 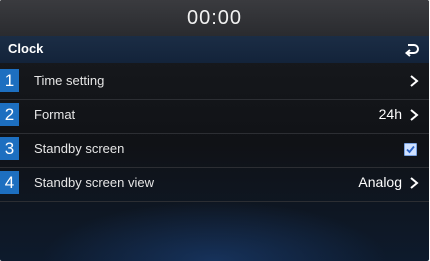 What do you see at coordinates (69, 80) in the screenshot?
I see `item-label: Time setting` at bounding box center [69, 80].